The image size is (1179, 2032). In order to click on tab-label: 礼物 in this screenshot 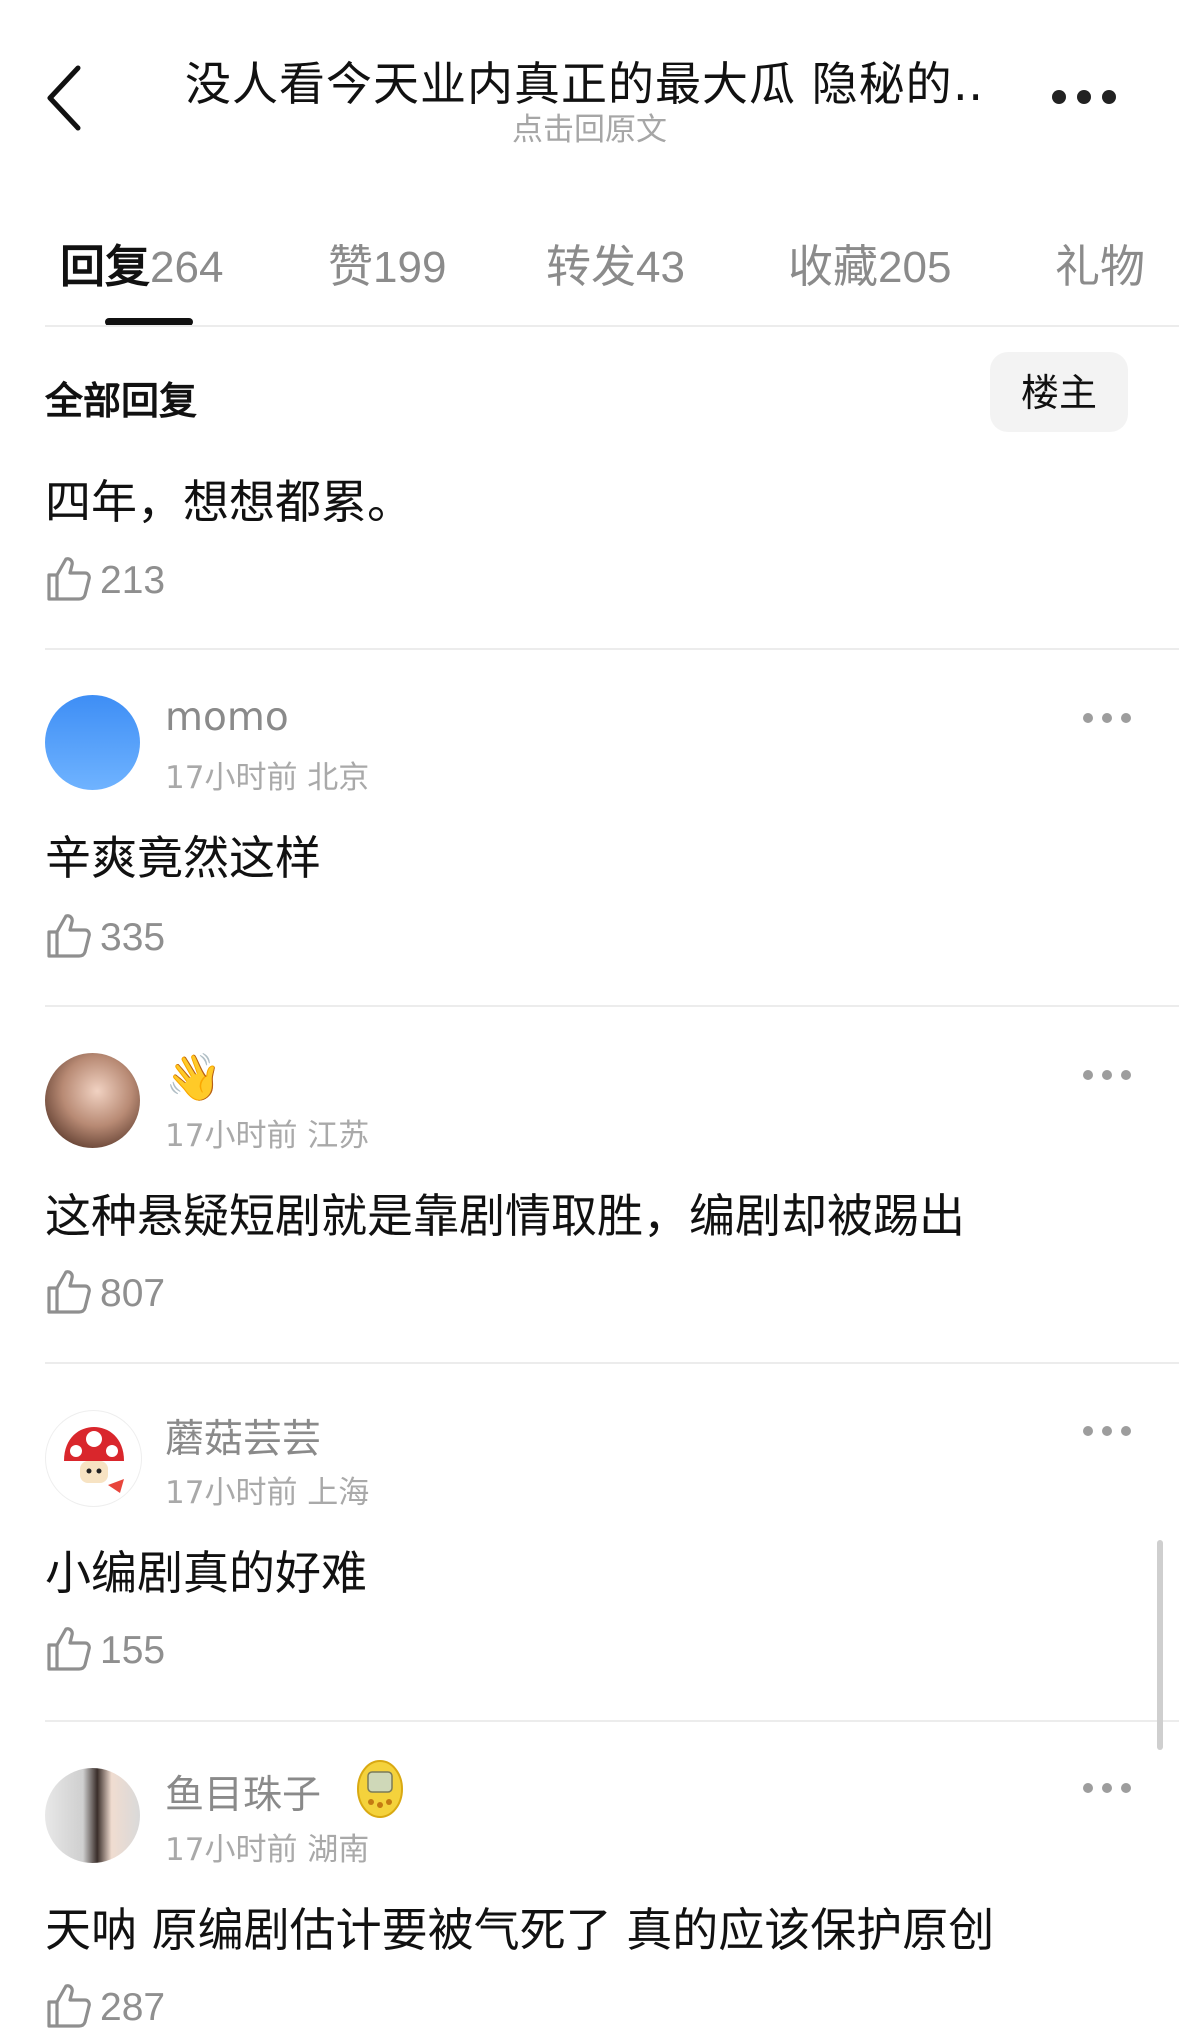, I will do `click(1100, 266)`.